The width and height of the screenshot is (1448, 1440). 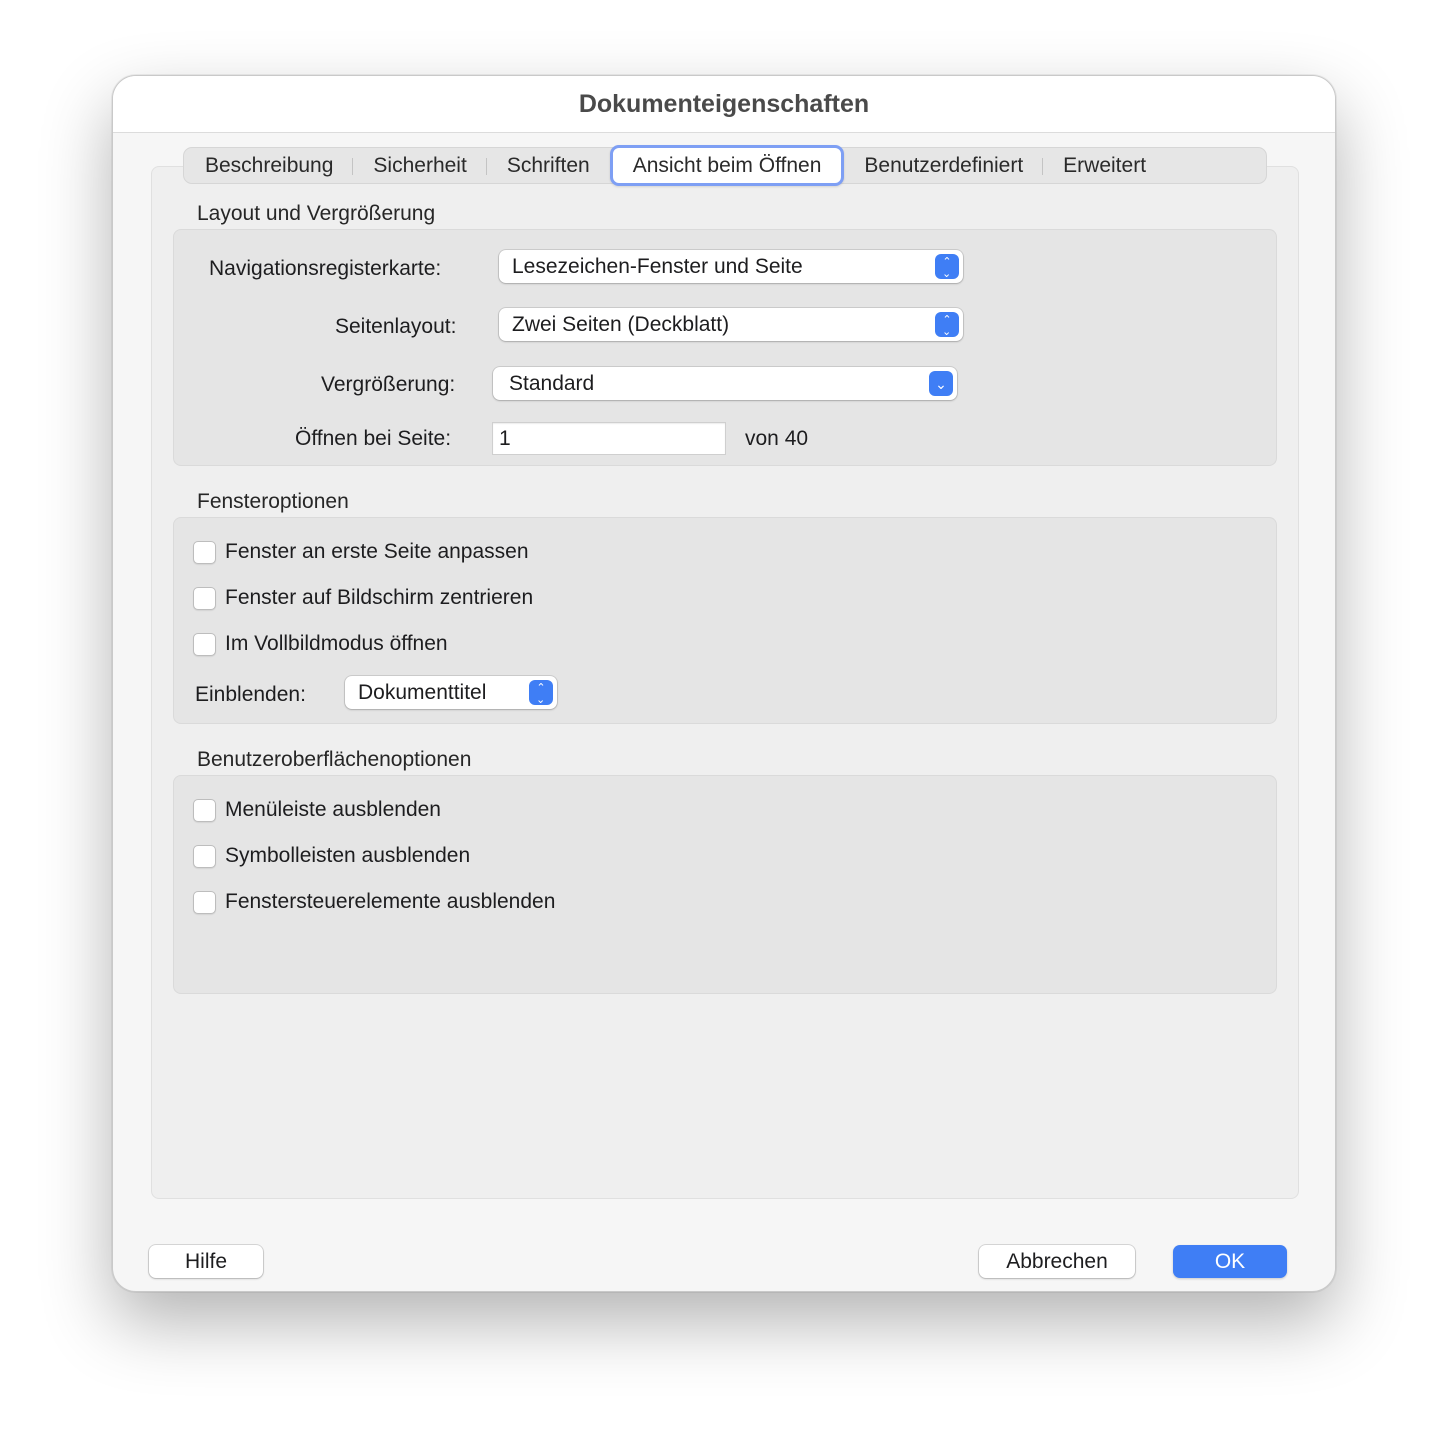 I want to click on navigation-tab-select: Lesezeichen-Fenster und Seite ⌃ ⌃, so click(x=731, y=266).